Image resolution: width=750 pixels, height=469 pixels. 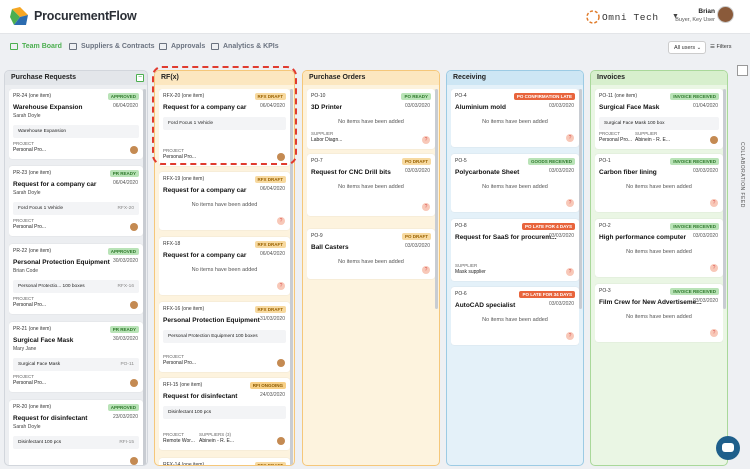 I want to click on supplier-label: SUPPLIER, so click(x=646, y=133).